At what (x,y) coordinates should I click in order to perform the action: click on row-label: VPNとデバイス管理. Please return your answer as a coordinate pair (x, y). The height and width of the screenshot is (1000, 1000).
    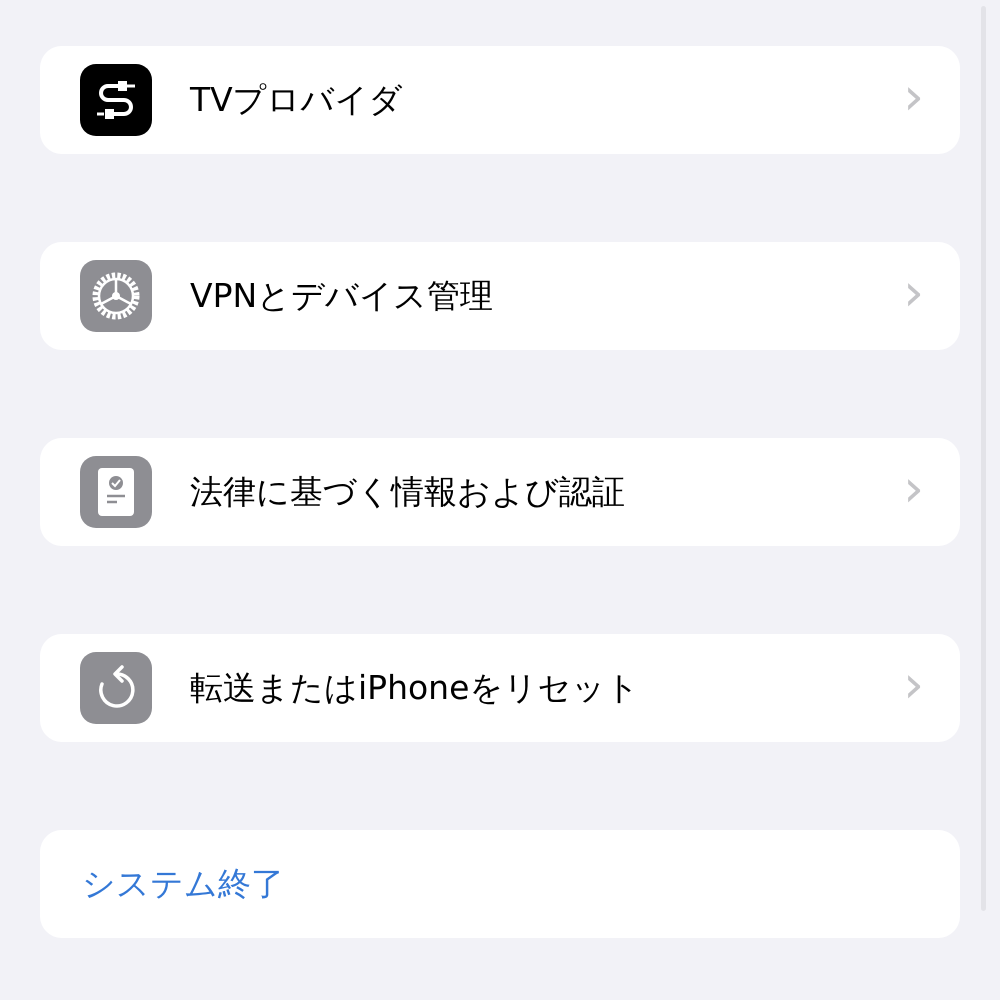
    Looking at the image, I should click on (342, 295).